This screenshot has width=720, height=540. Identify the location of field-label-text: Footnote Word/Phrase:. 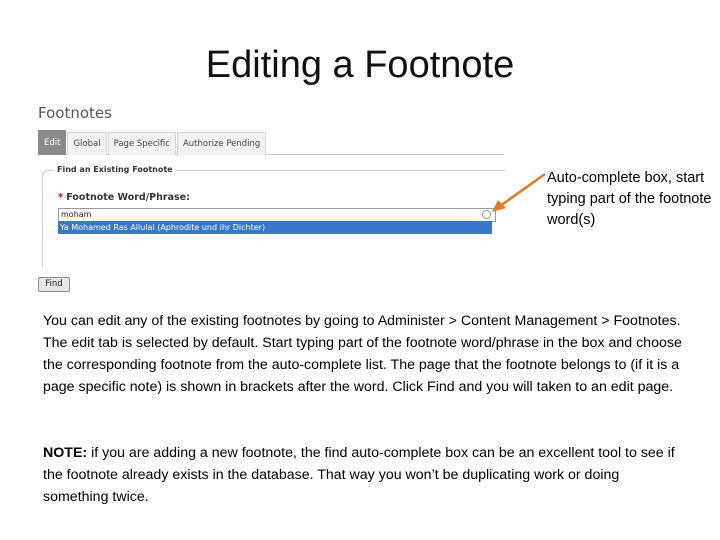
(128, 197).